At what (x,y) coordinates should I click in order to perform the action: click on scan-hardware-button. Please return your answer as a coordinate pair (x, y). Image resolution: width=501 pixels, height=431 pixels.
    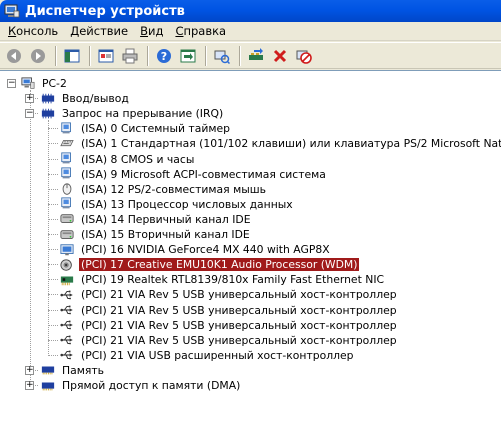
    Looking at the image, I should click on (222, 56).